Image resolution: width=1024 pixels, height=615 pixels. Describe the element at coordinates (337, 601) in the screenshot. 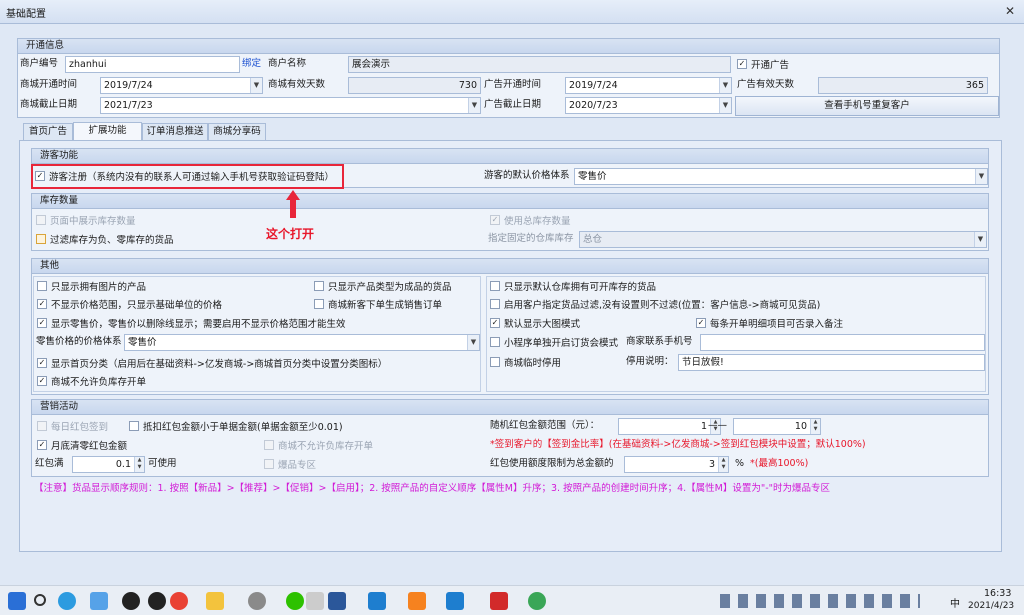

I see `word-icon` at that location.